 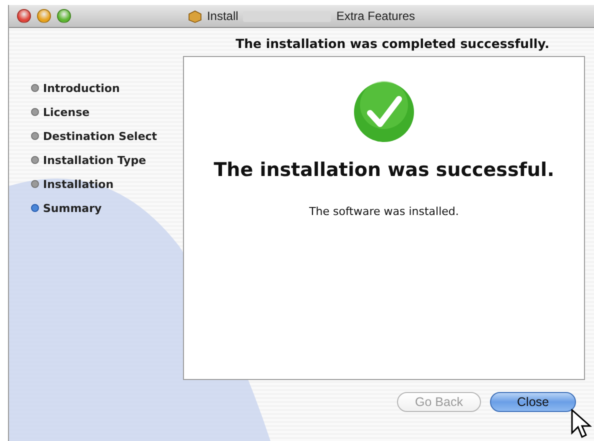 I want to click on step-label: Destination Select, so click(x=100, y=136).